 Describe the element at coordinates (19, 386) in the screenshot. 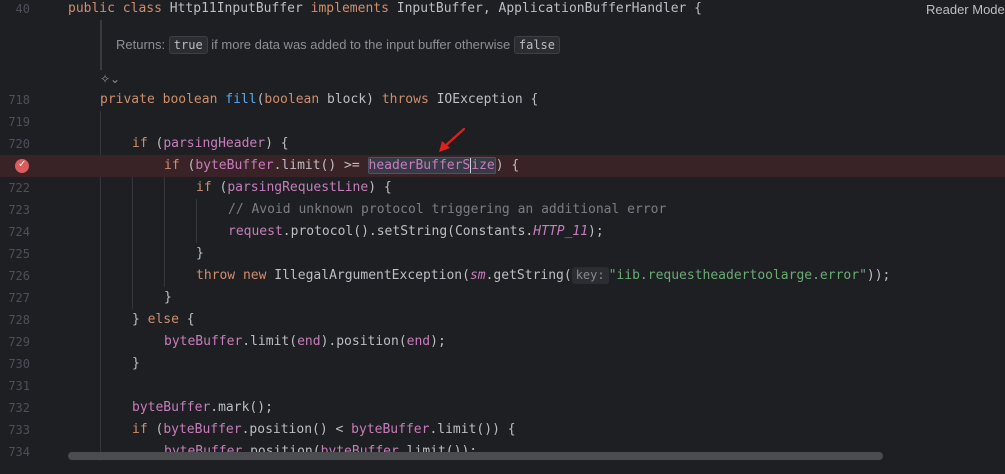

I see `line-number: 731` at that location.